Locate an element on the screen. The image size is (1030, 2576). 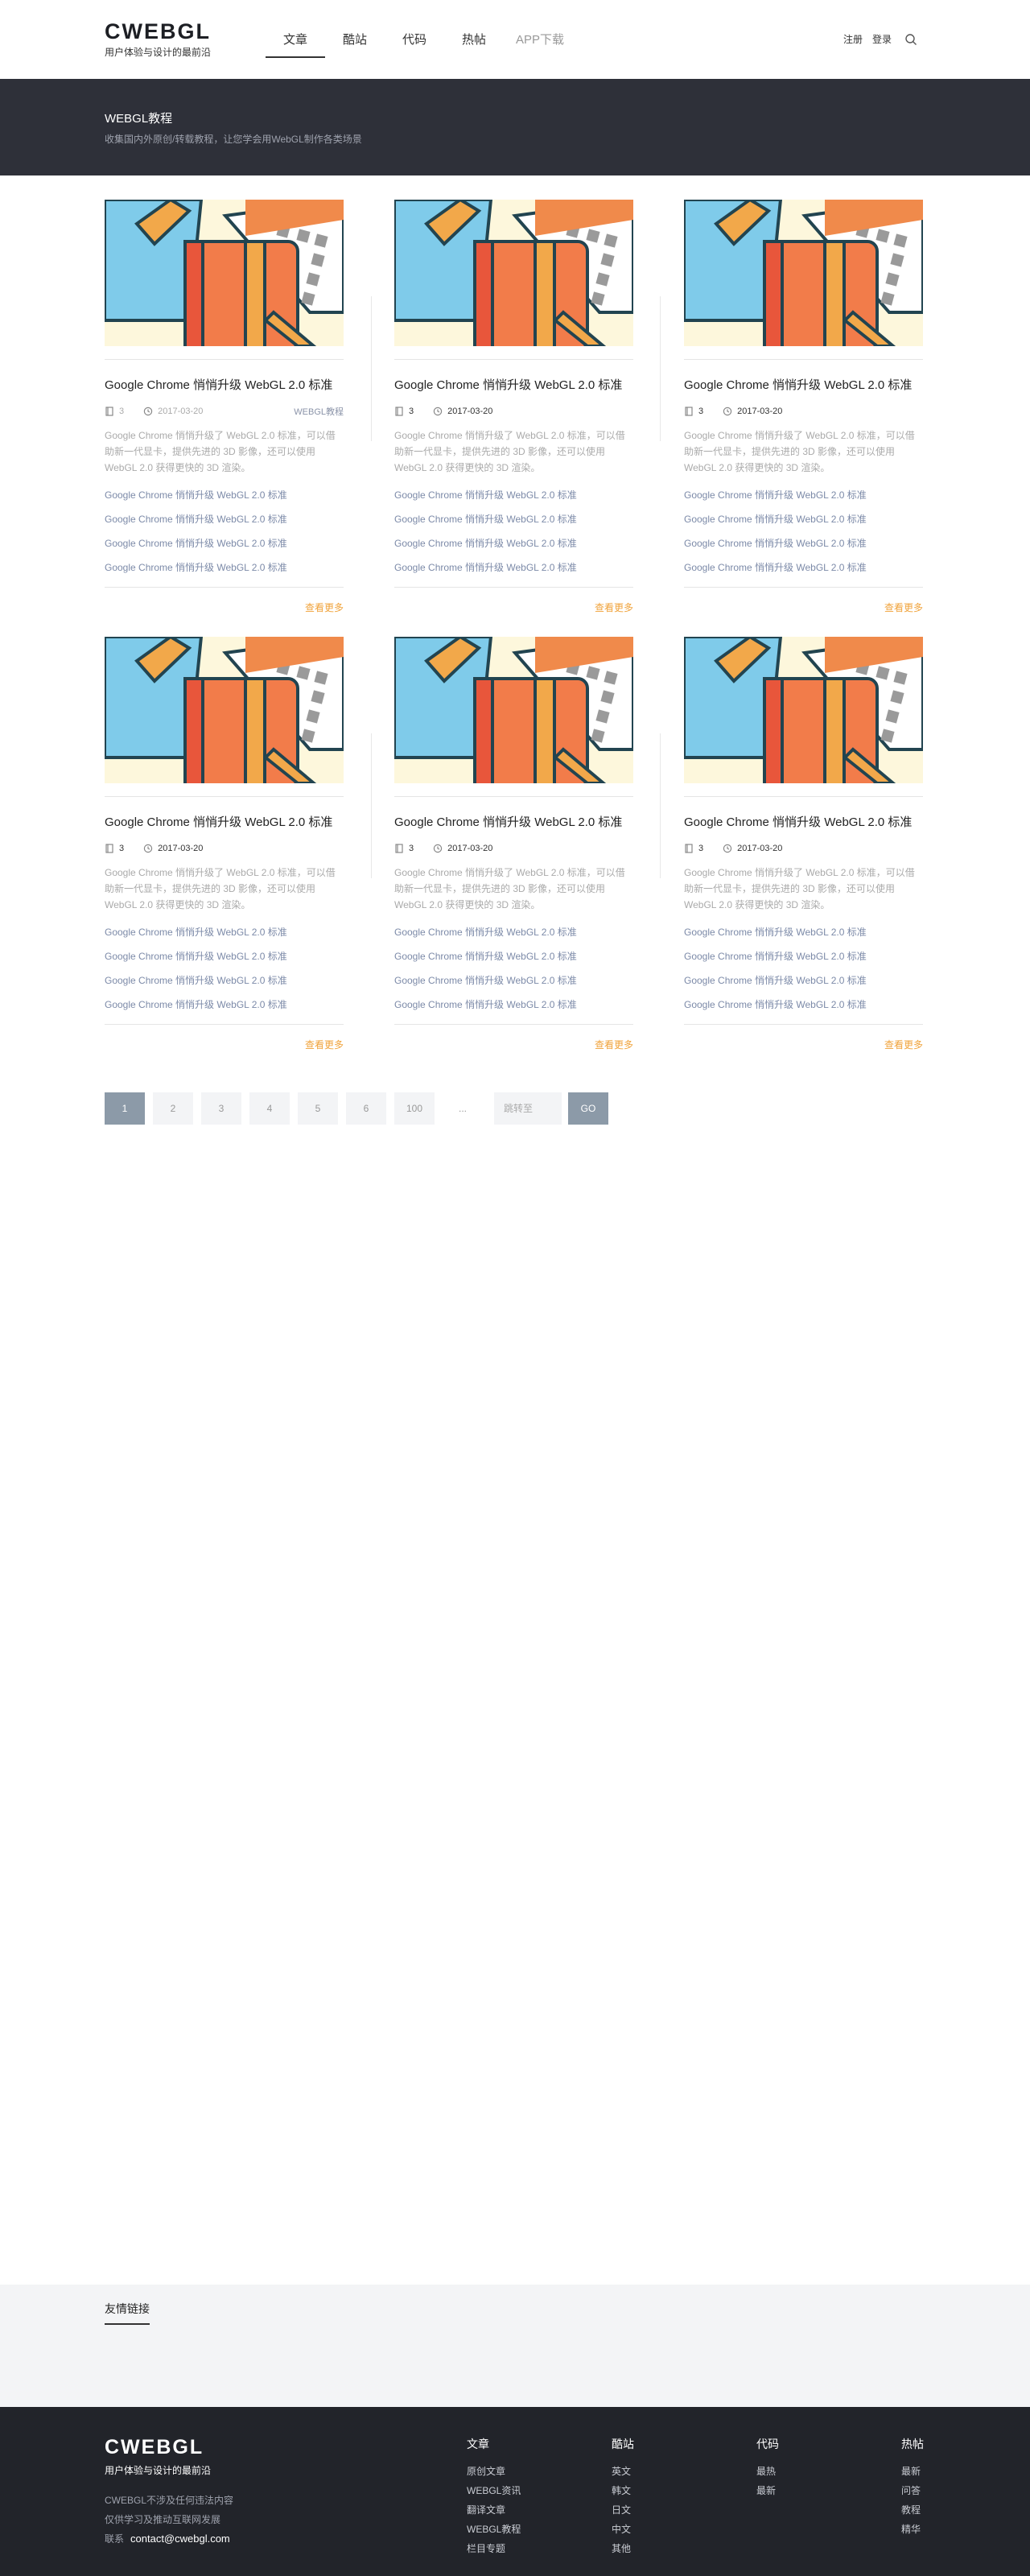
footer-link: 中文 is located at coordinates (623, 2529).